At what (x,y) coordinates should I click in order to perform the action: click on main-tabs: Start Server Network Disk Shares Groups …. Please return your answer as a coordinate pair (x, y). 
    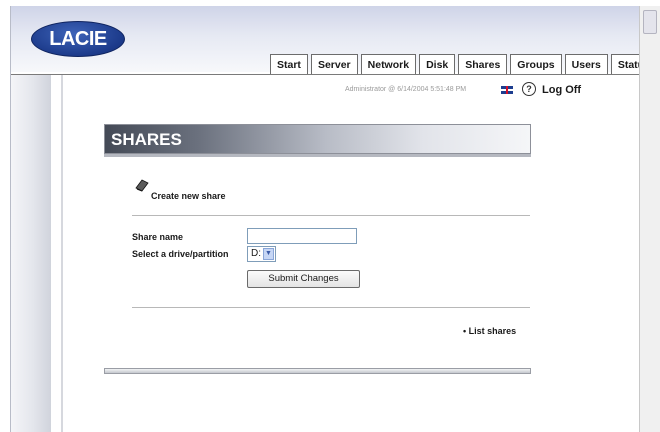
    Looking at the image, I should click on (454, 64).